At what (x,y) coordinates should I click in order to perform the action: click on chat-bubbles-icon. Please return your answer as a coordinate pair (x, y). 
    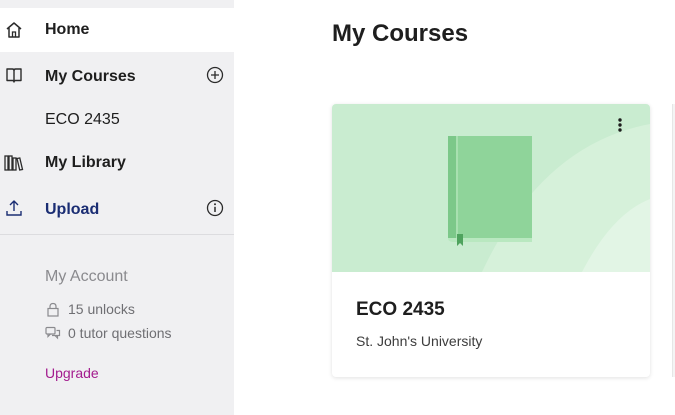
    Looking at the image, I should click on (53, 333).